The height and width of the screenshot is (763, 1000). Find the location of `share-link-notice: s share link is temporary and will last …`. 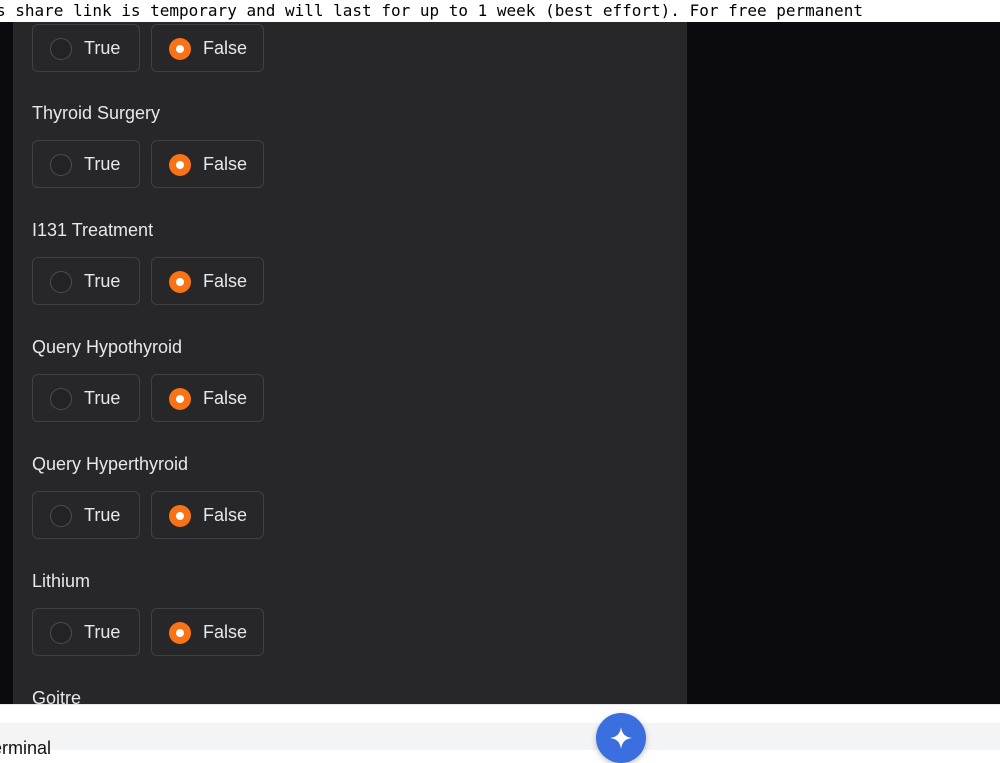

share-link-notice: s share link is temporary and will last … is located at coordinates (500, 11).